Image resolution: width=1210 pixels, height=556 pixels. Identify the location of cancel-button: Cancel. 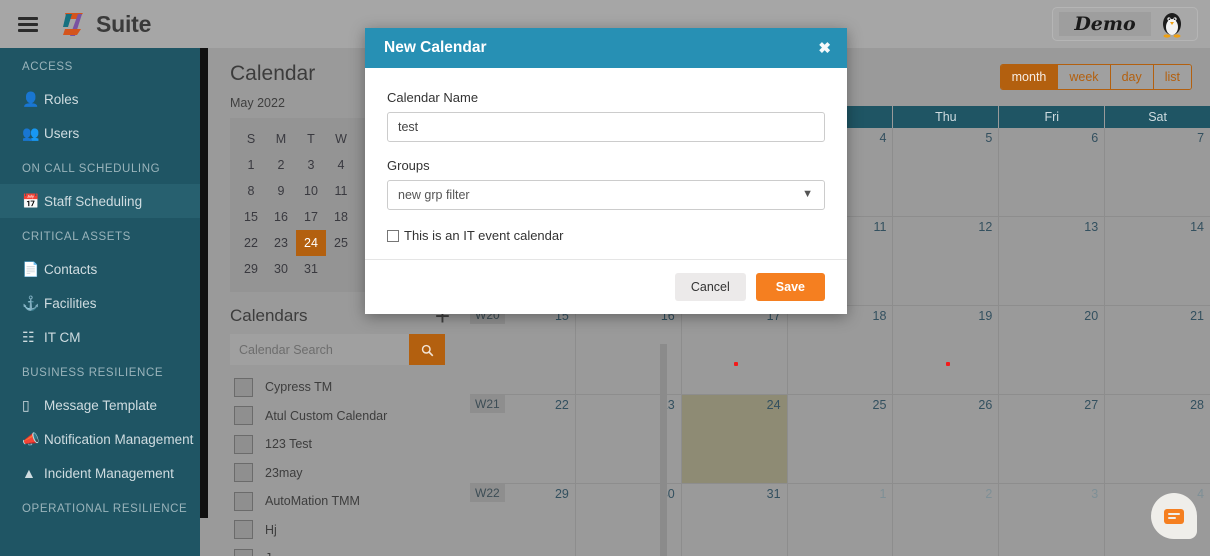
(710, 287).